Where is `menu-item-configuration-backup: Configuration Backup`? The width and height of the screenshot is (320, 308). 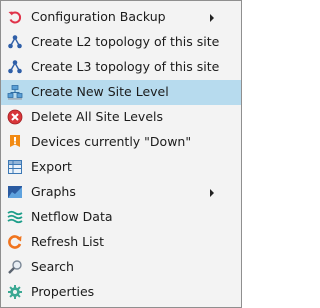
menu-item-configuration-backup: Configuration Backup is located at coordinates (121, 17).